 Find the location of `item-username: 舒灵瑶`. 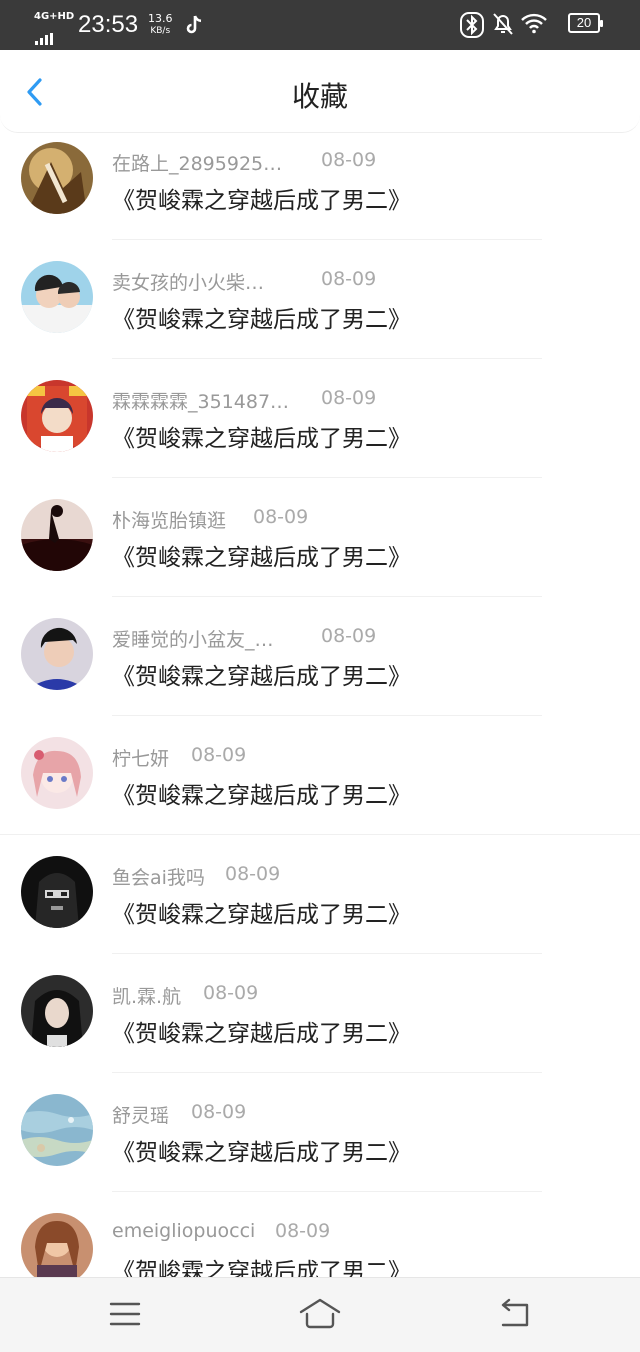

item-username: 舒灵瑶 is located at coordinates (141, 1116).